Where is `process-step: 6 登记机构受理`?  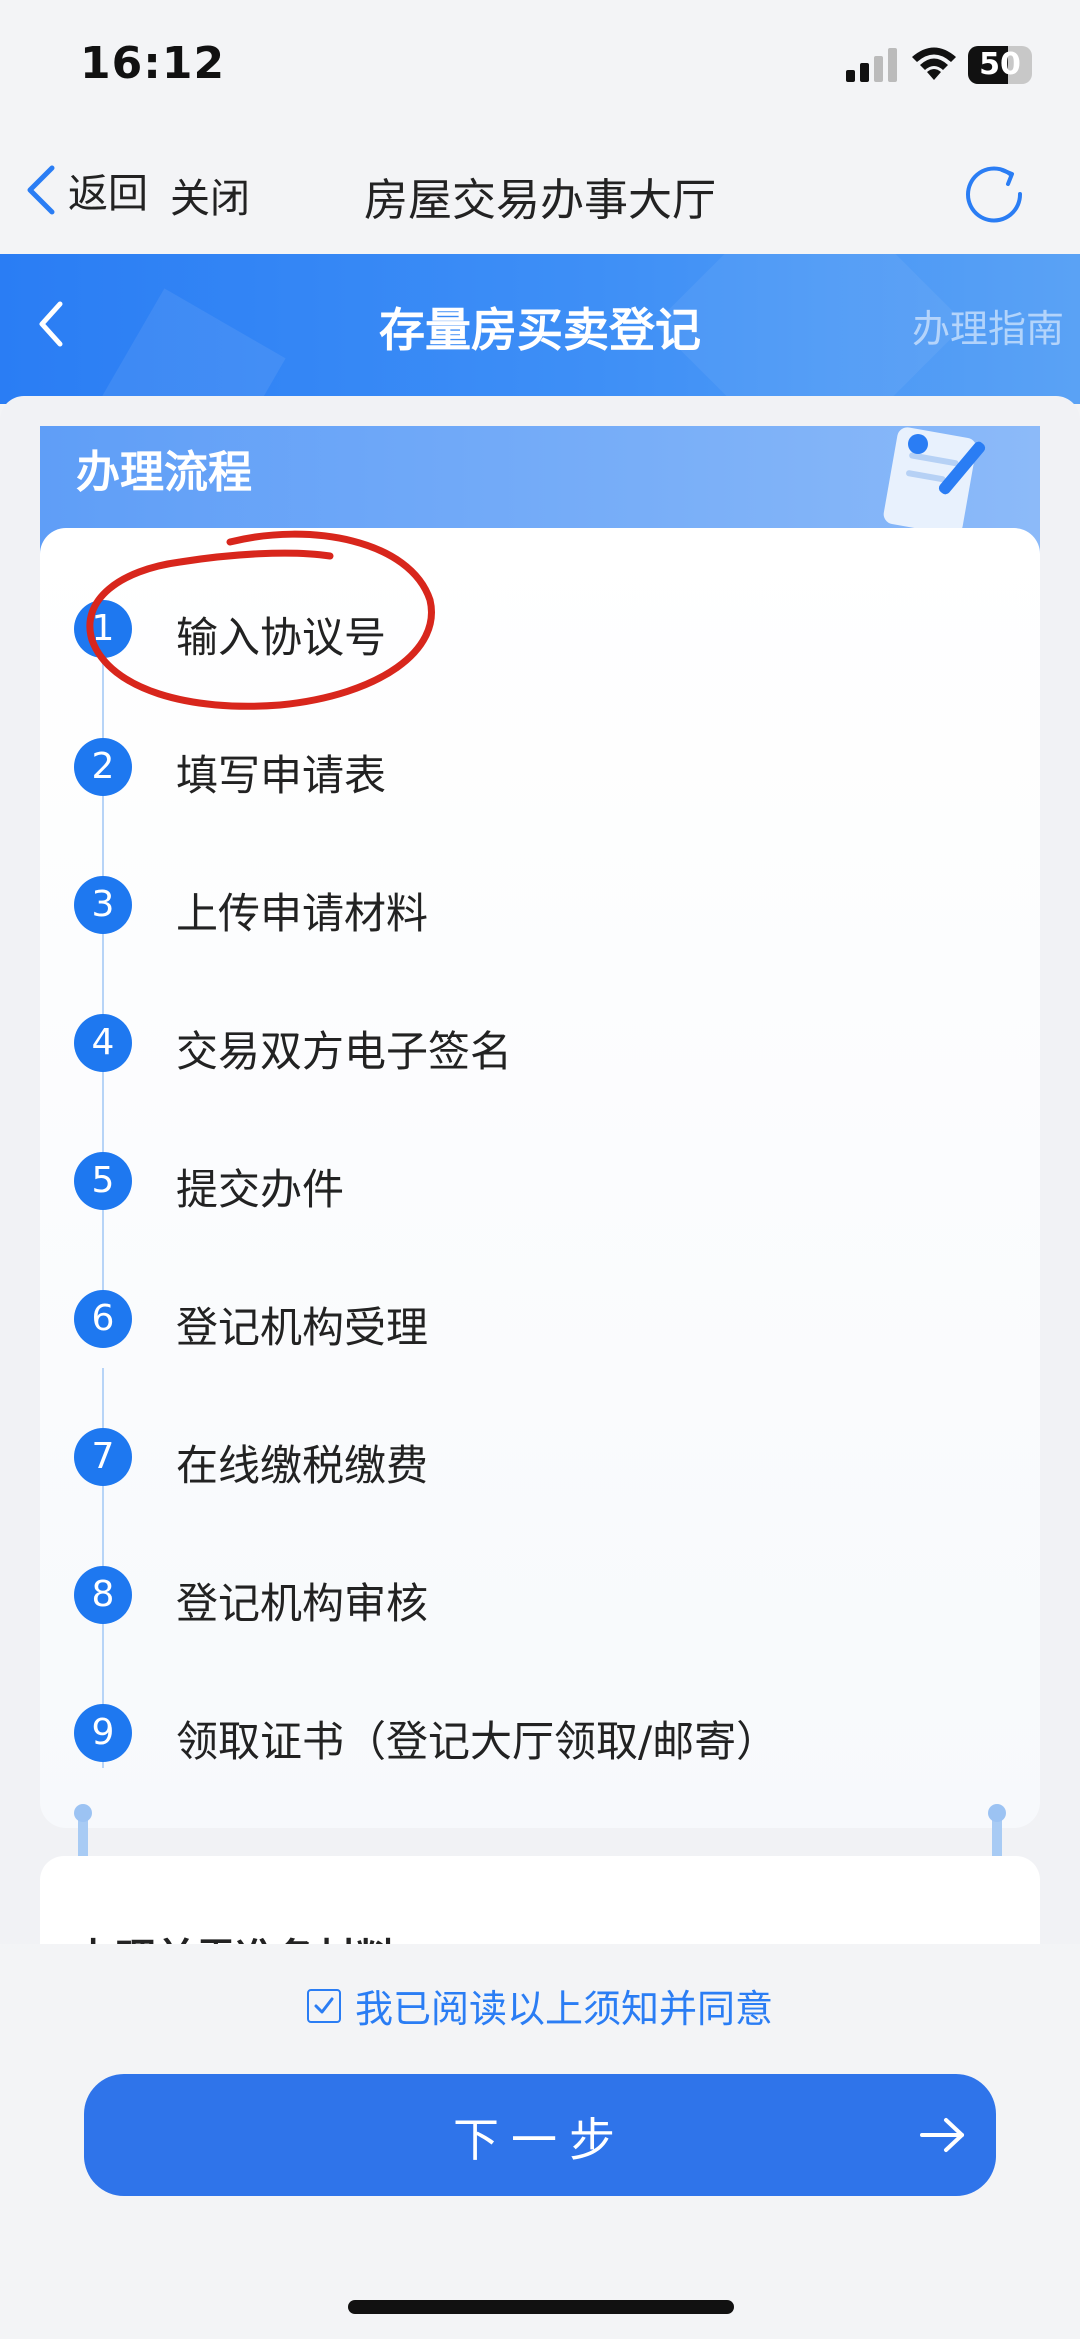
process-step: 6 登记机构受理 is located at coordinates (539, 1325).